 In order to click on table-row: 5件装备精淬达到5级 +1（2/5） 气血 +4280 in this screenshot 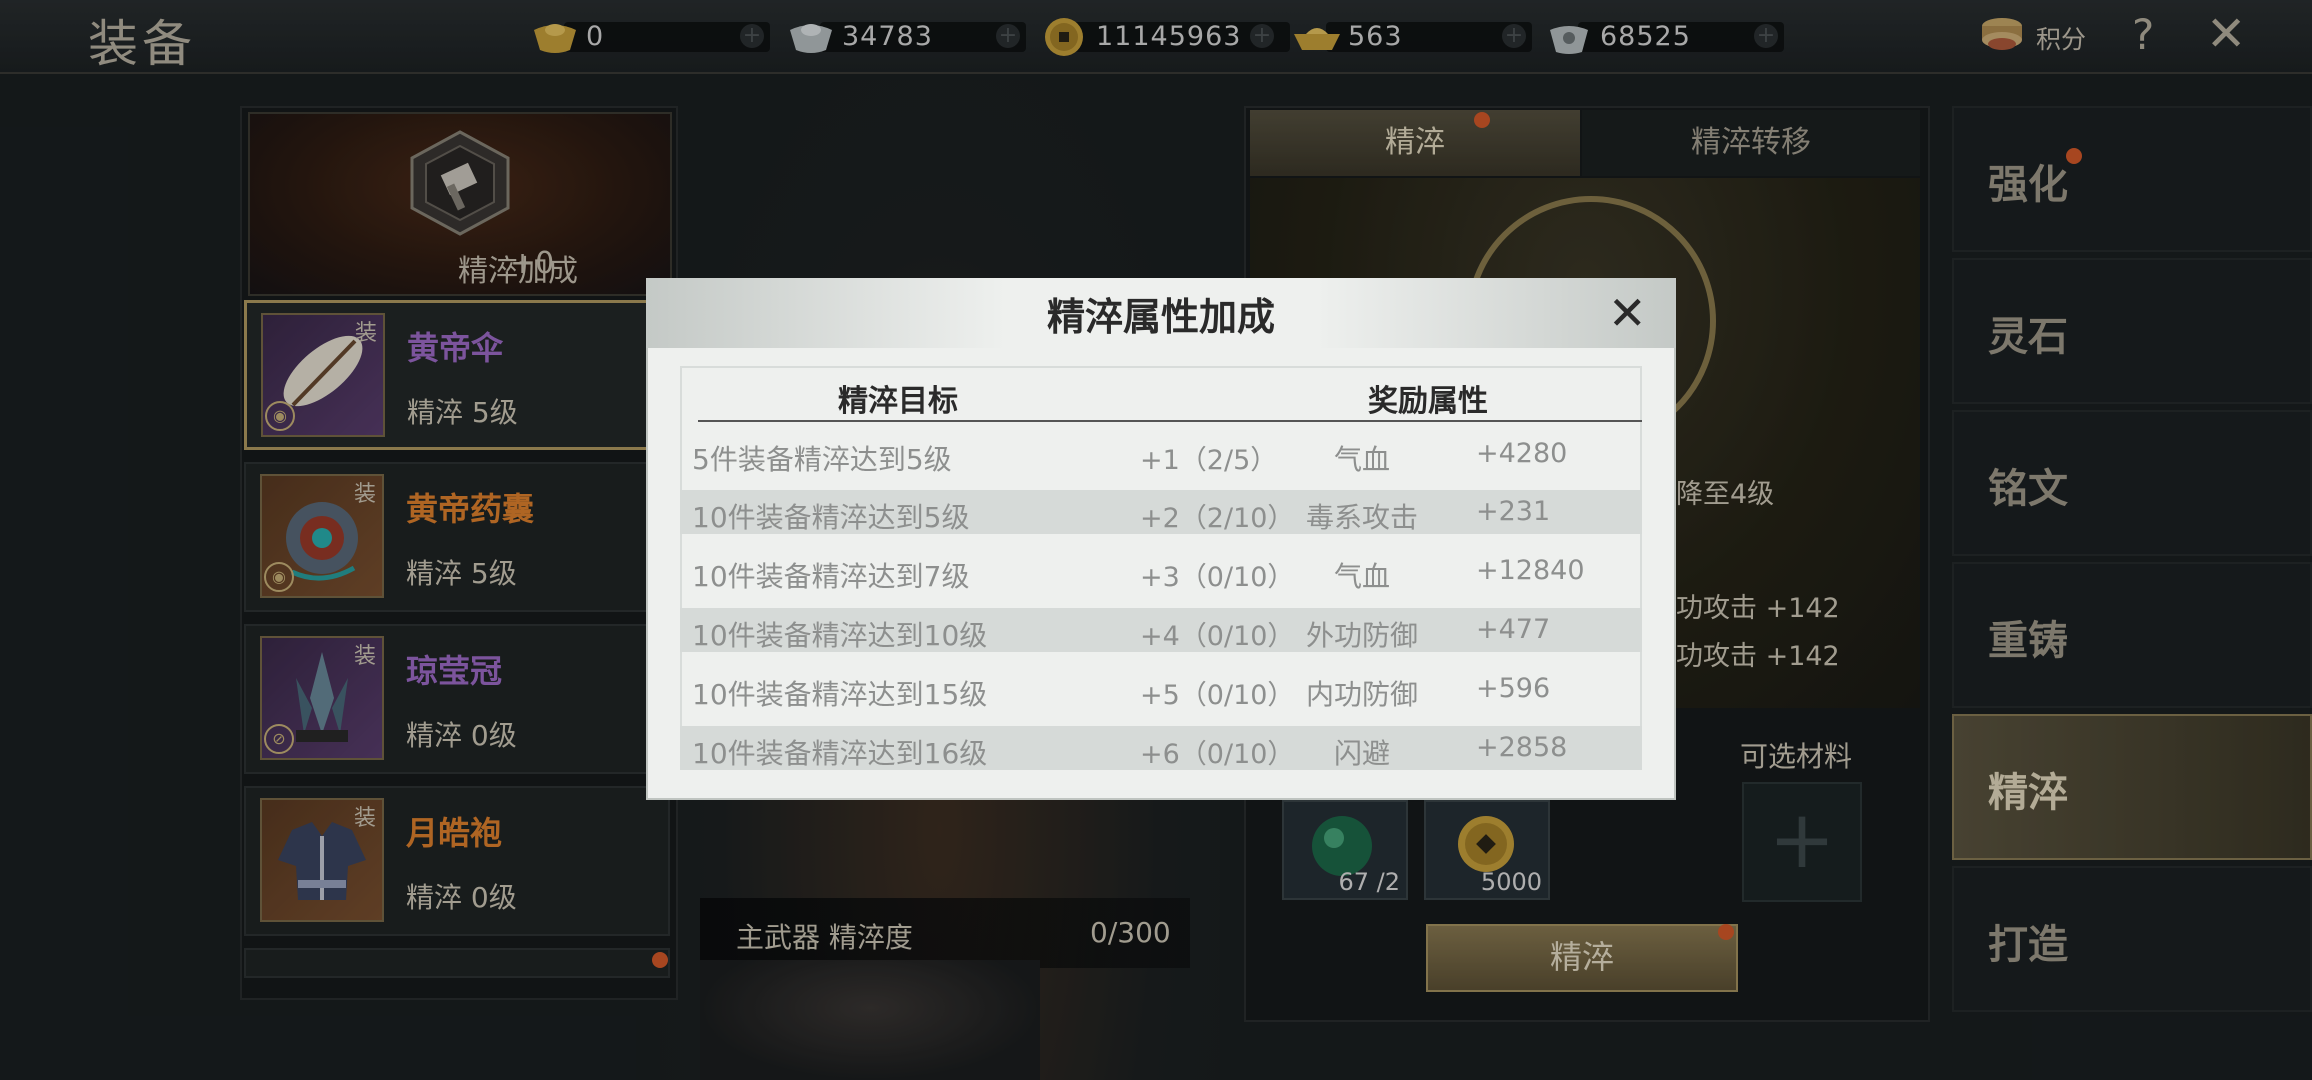, I will do `click(1161, 454)`.